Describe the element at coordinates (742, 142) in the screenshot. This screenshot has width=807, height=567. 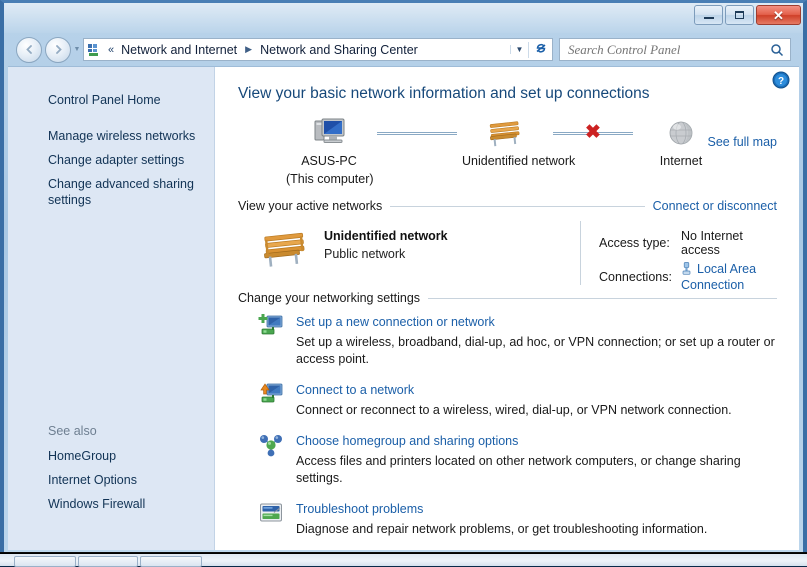
I see `see-full-map-link: See full map` at that location.